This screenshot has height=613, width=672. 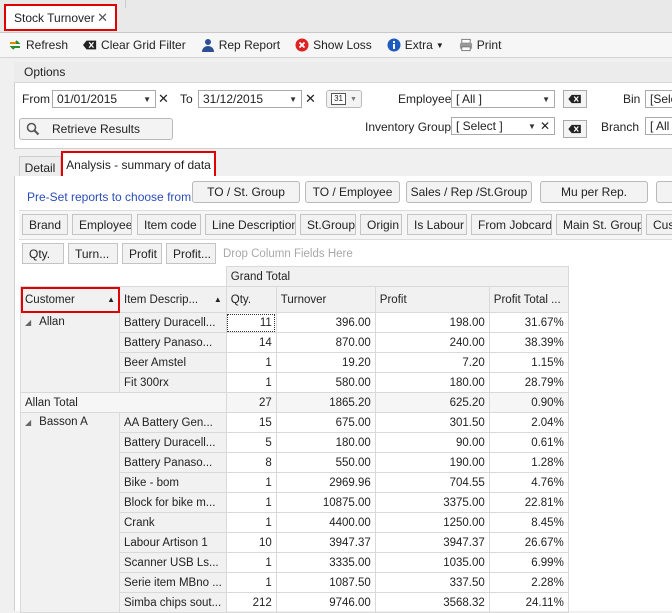 I want to click on value-cell: 190.00, so click(x=432, y=462).